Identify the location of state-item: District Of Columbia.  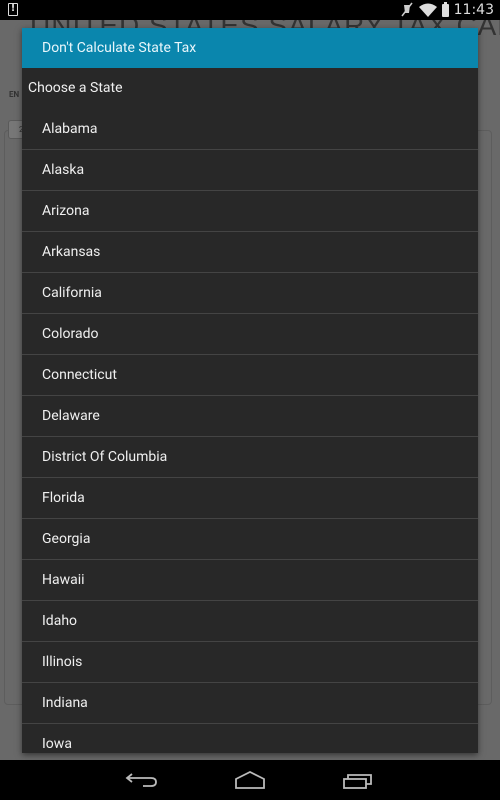
(250, 457).